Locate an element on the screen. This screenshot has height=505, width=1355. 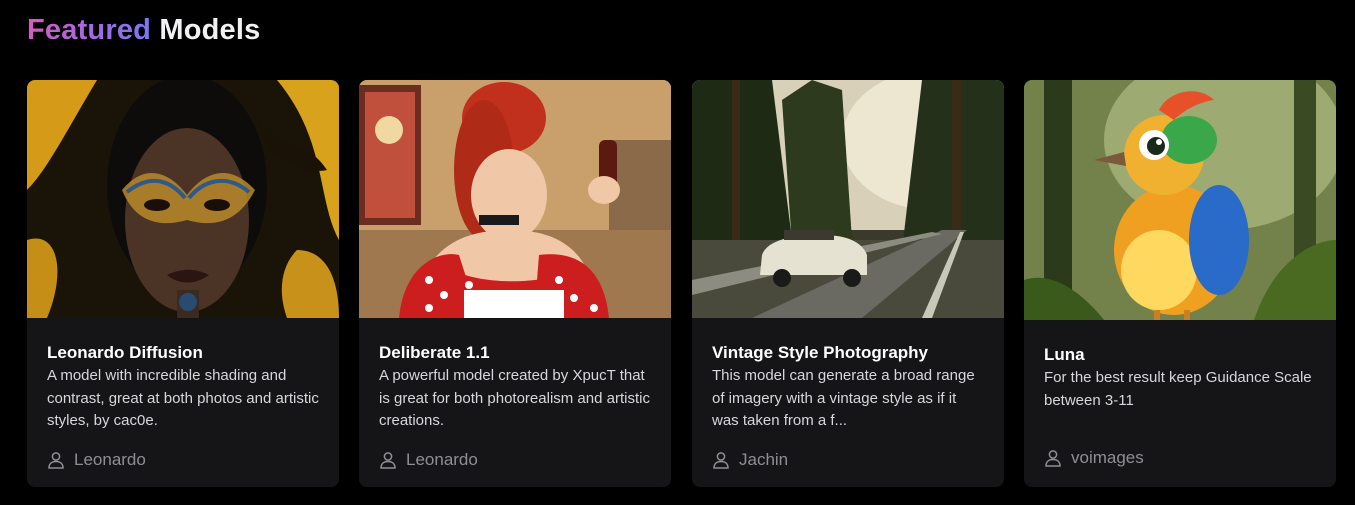
card-author: voimages is located at coordinates (1094, 458).